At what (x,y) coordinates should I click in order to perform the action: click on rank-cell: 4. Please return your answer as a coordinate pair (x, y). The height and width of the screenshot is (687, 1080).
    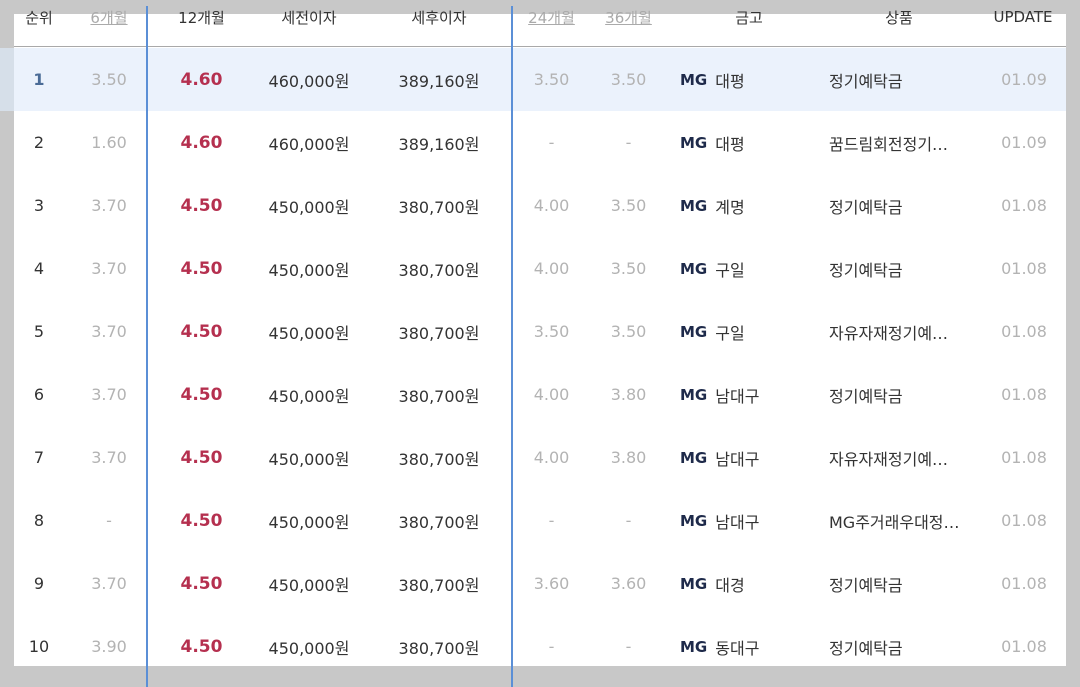
    Looking at the image, I should click on (39, 268).